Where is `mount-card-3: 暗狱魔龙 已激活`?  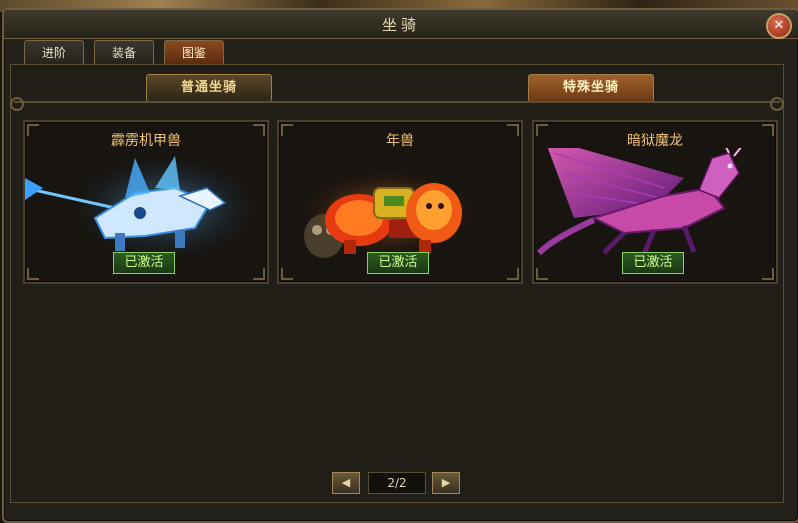
mount-card-3: 暗狱魔龙 已激活 is located at coordinates (655, 202).